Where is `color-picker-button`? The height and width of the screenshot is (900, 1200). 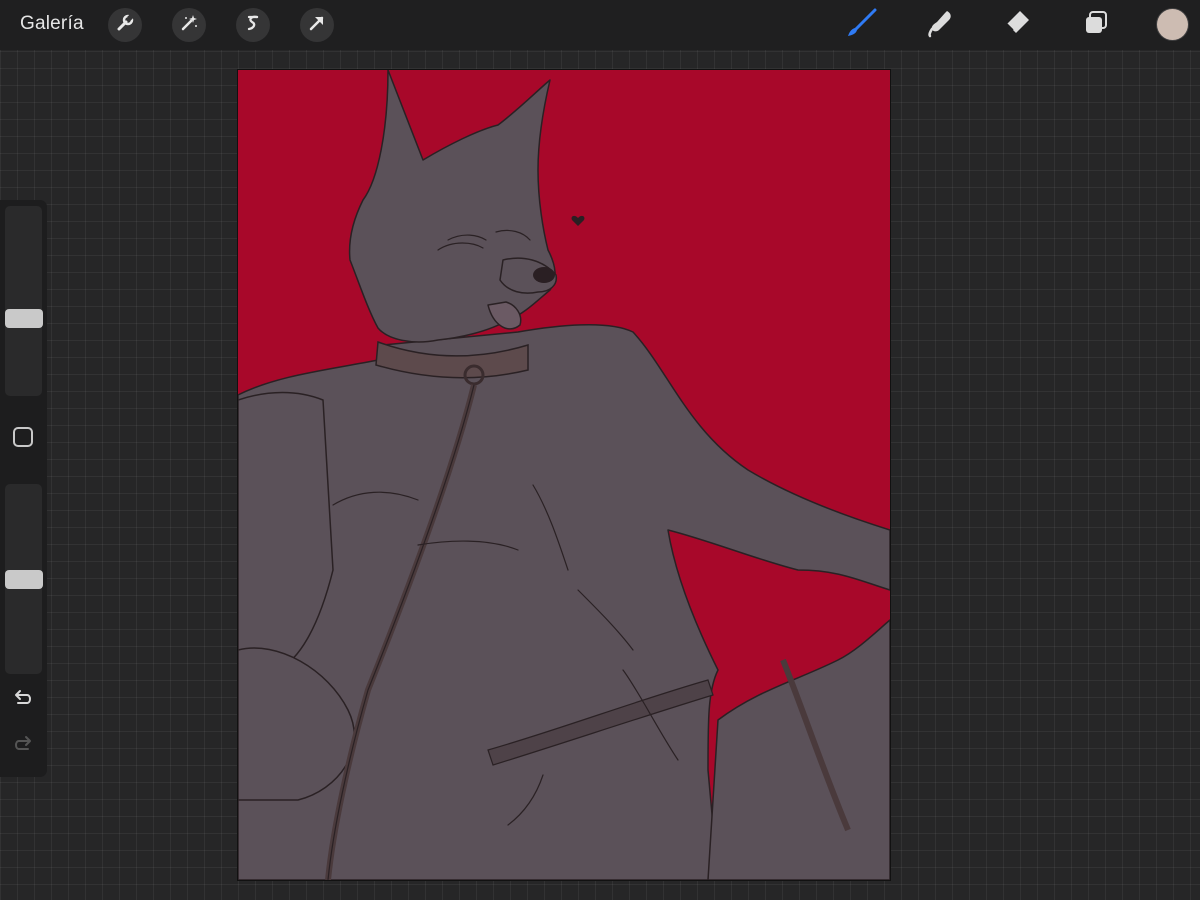
color-picker-button is located at coordinates (1172, 24).